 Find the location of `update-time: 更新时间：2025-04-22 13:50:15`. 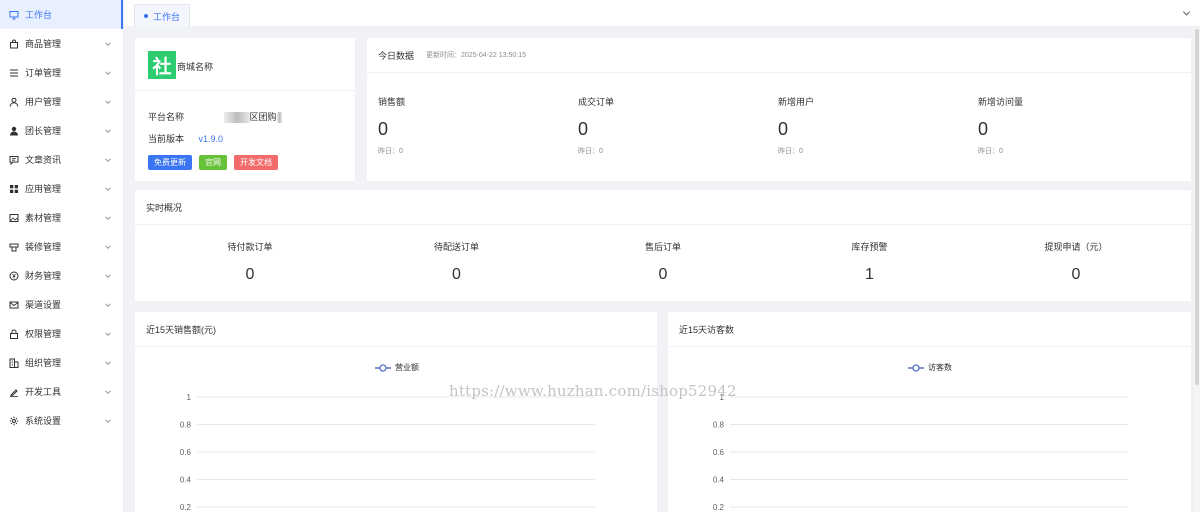

update-time: 更新时间：2025-04-22 13:50:15 is located at coordinates (476, 55).